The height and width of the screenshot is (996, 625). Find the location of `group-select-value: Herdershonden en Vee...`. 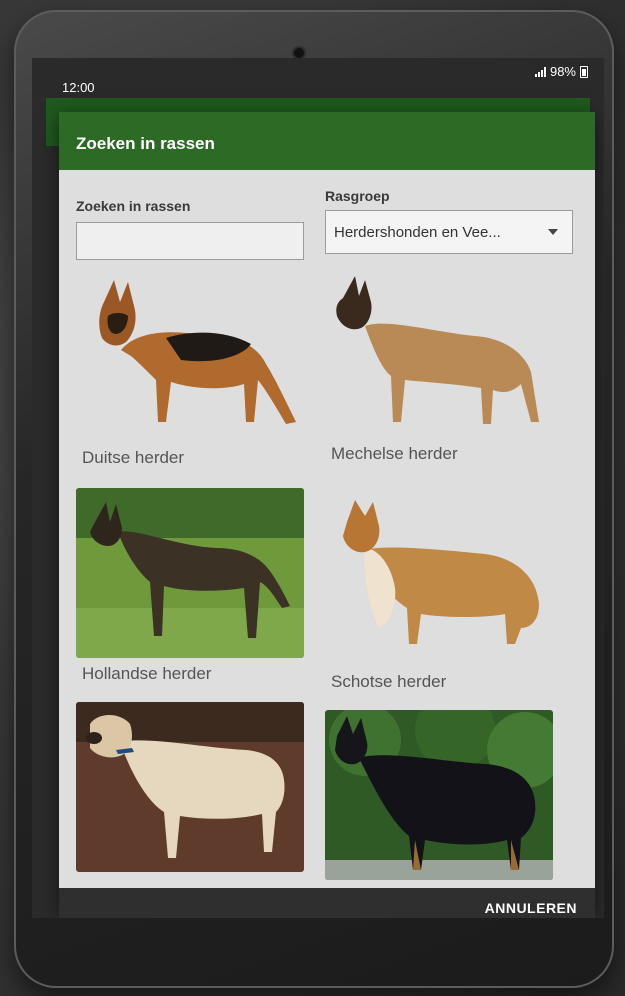

group-select-value: Herdershonden en Vee... is located at coordinates (417, 232).